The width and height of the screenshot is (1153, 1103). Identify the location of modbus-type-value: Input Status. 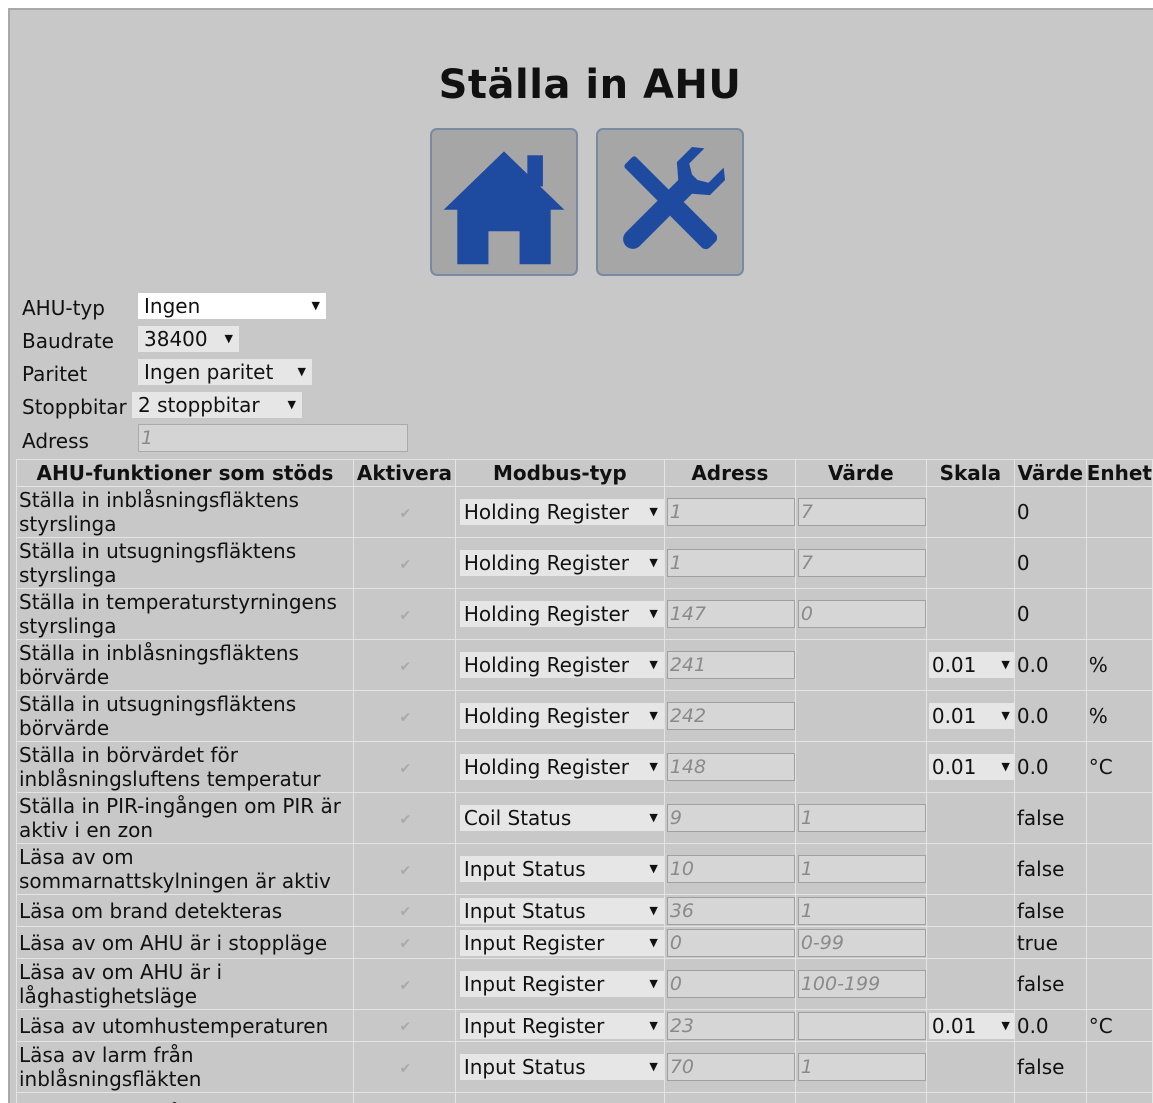
(524, 869).